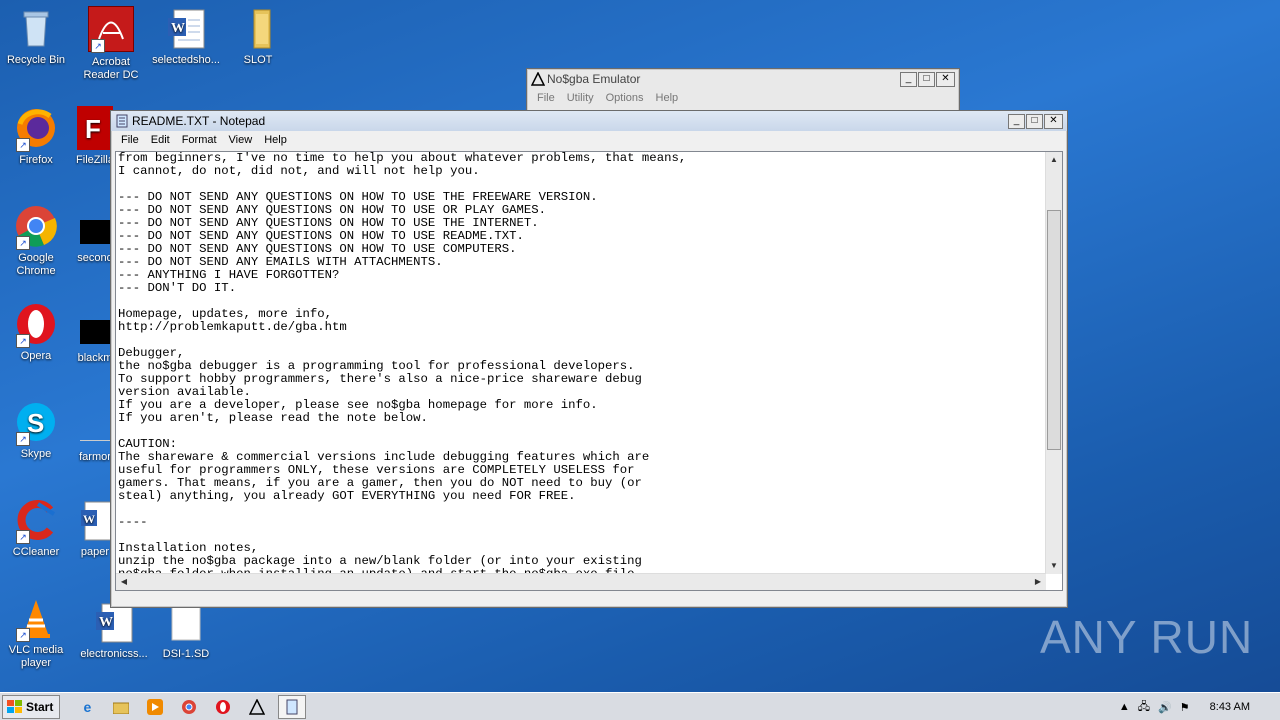 The image size is (1280, 720). I want to click on start-label: Start, so click(40, 707).